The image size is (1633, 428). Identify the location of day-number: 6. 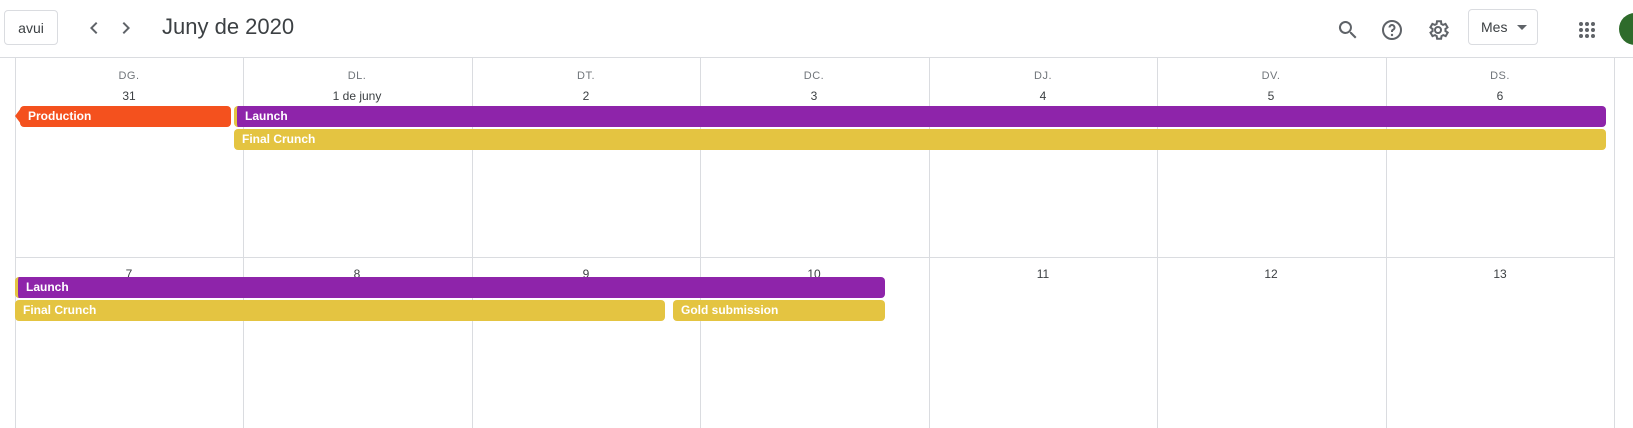
(1500, 96).